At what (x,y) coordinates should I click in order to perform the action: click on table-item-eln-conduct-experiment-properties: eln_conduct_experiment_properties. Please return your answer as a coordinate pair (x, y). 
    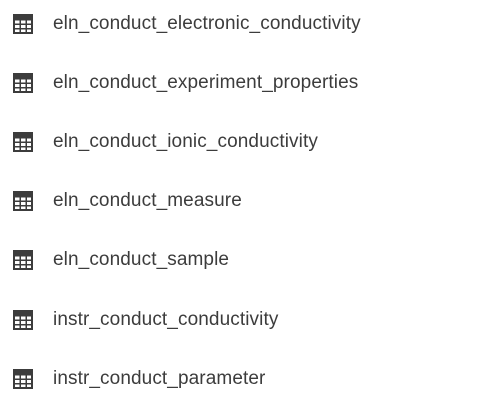
    Looking at the image, I should click on (238, 83).